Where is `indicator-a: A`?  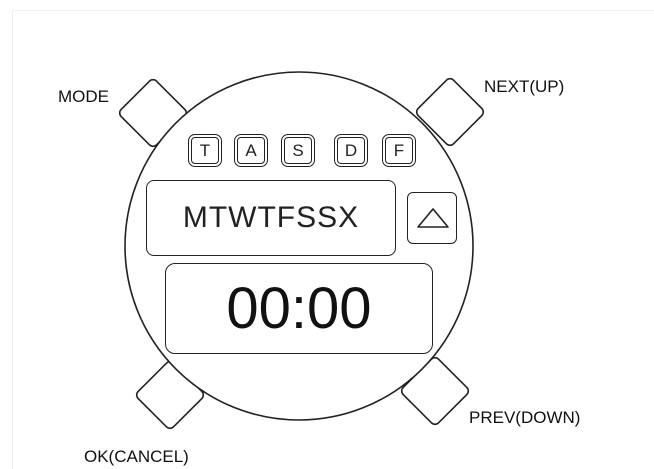
indicator-a: A is located at coordinates (251, 150).